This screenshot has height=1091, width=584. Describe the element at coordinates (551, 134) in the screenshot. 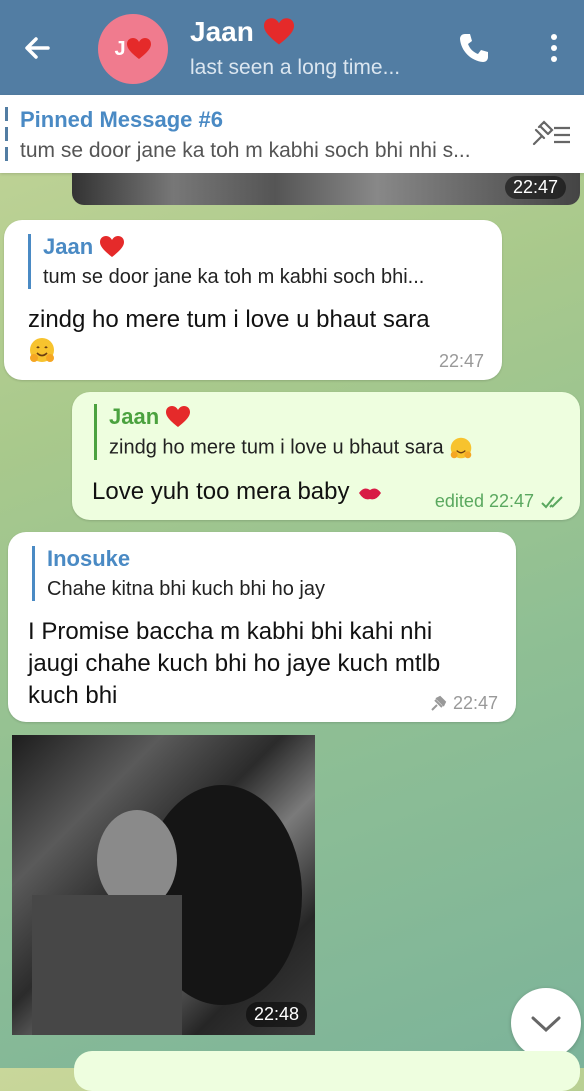

I see `unpin-list-icon` at that location.